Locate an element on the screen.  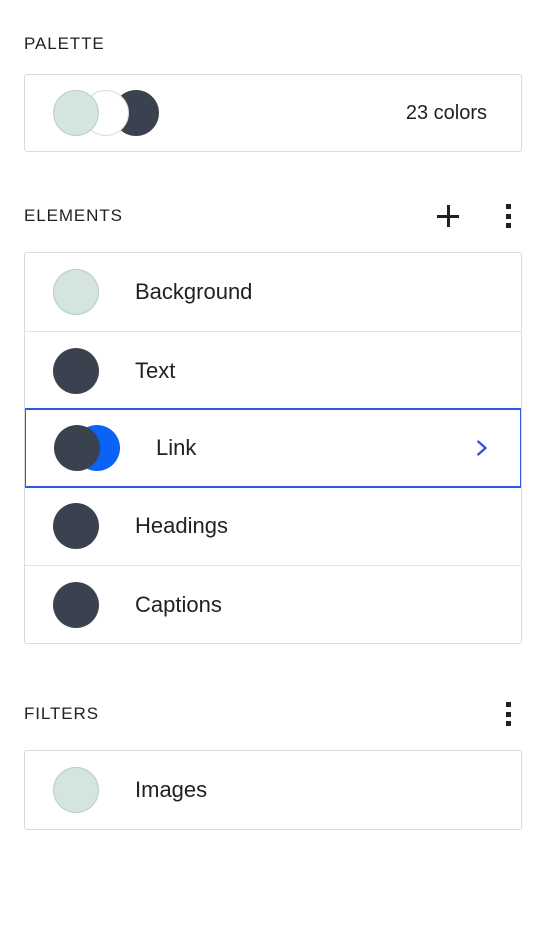
chevron-right-icon is located at coordinates (481, 448).